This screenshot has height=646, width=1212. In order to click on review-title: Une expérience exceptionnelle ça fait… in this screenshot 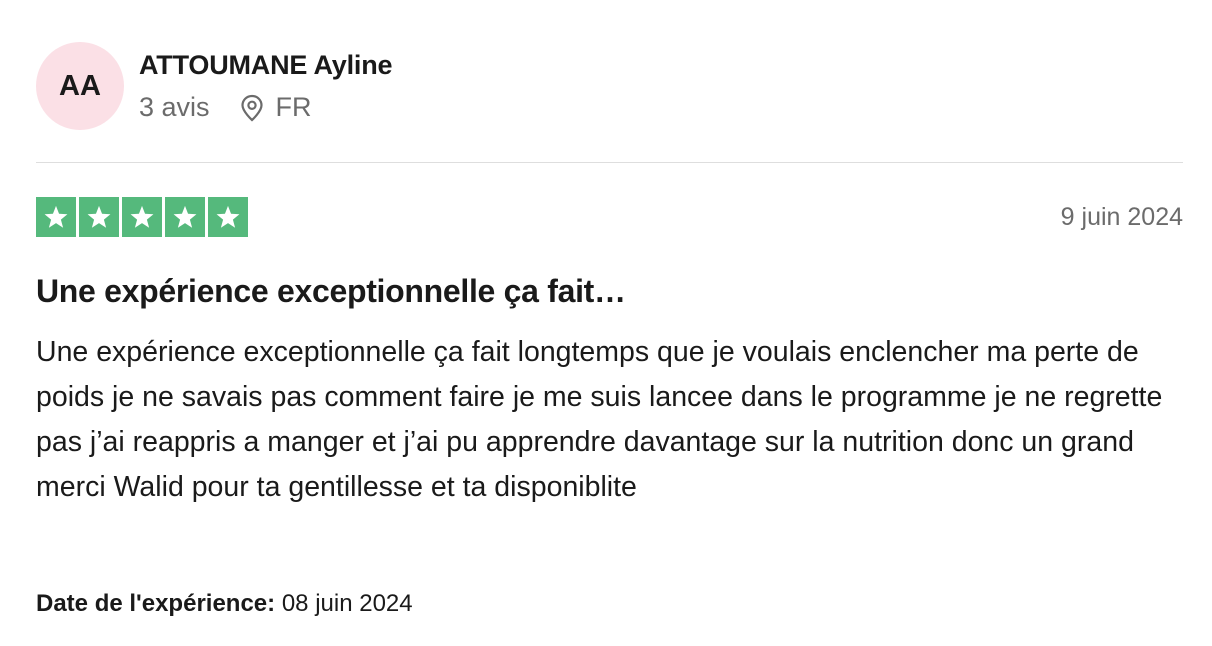, I will do `click(331, 291)`.